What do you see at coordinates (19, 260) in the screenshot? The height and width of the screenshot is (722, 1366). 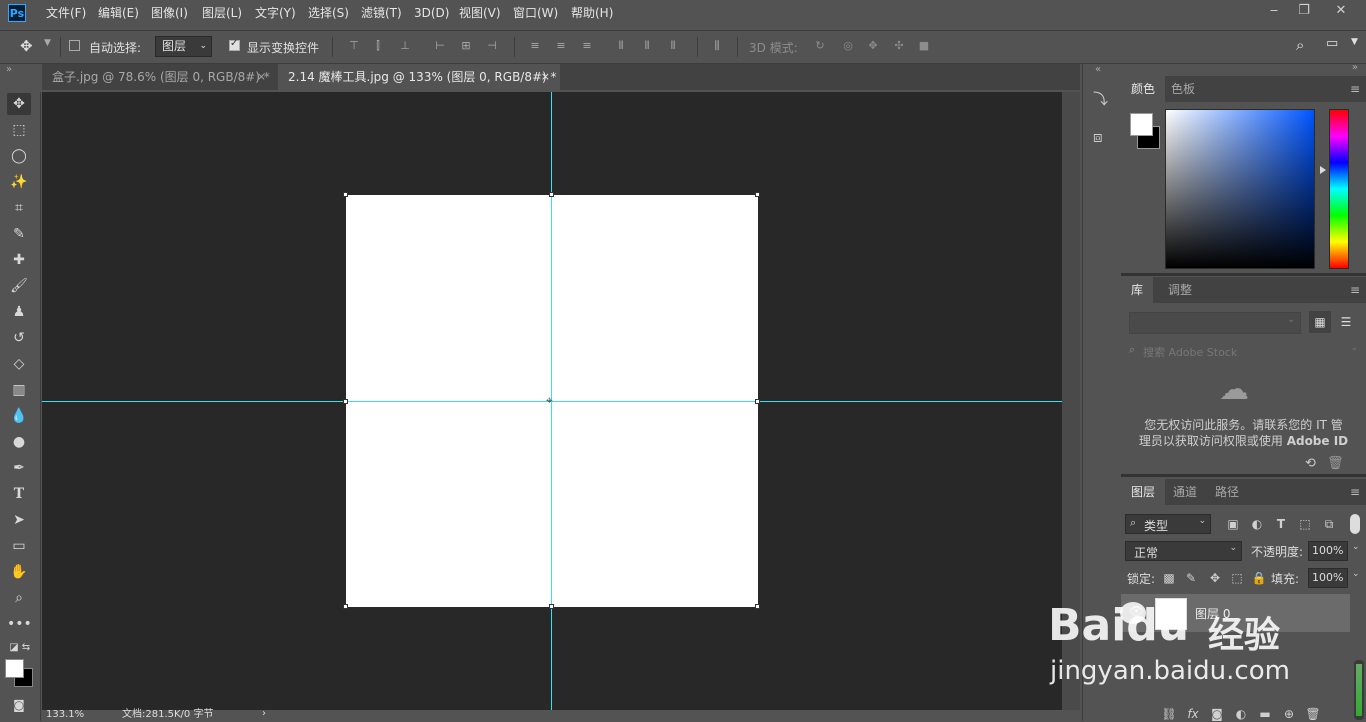 I see `healing-brush-tool-icon: ✚` at bounding box center [19, 260].